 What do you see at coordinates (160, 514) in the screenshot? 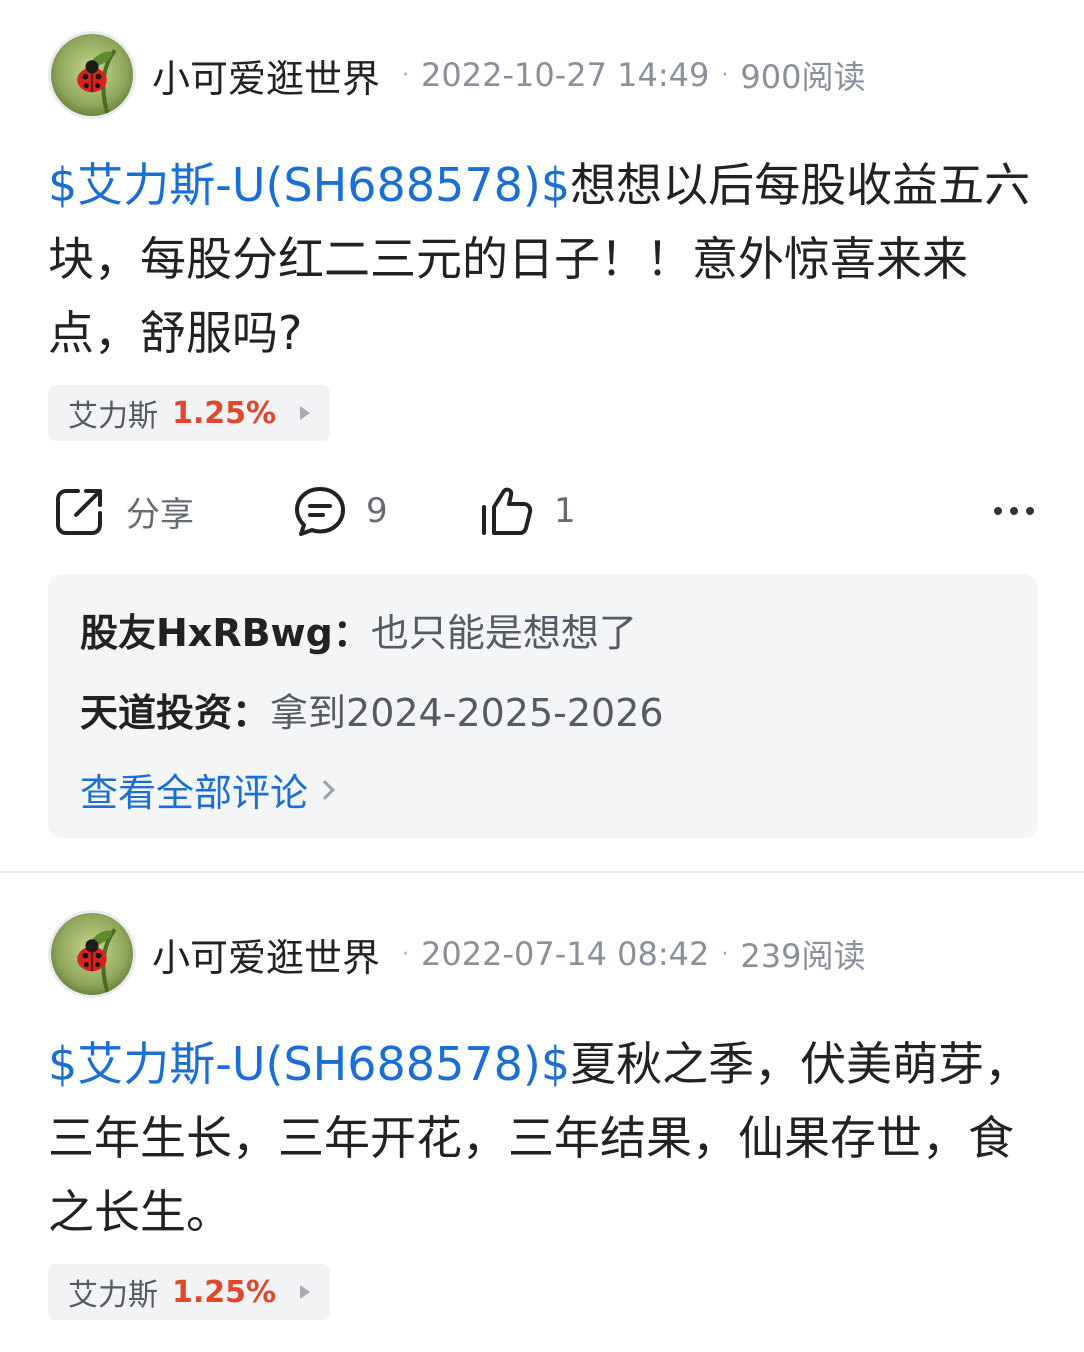
I see `share-label: 分享` at bounding box center [160, 514].